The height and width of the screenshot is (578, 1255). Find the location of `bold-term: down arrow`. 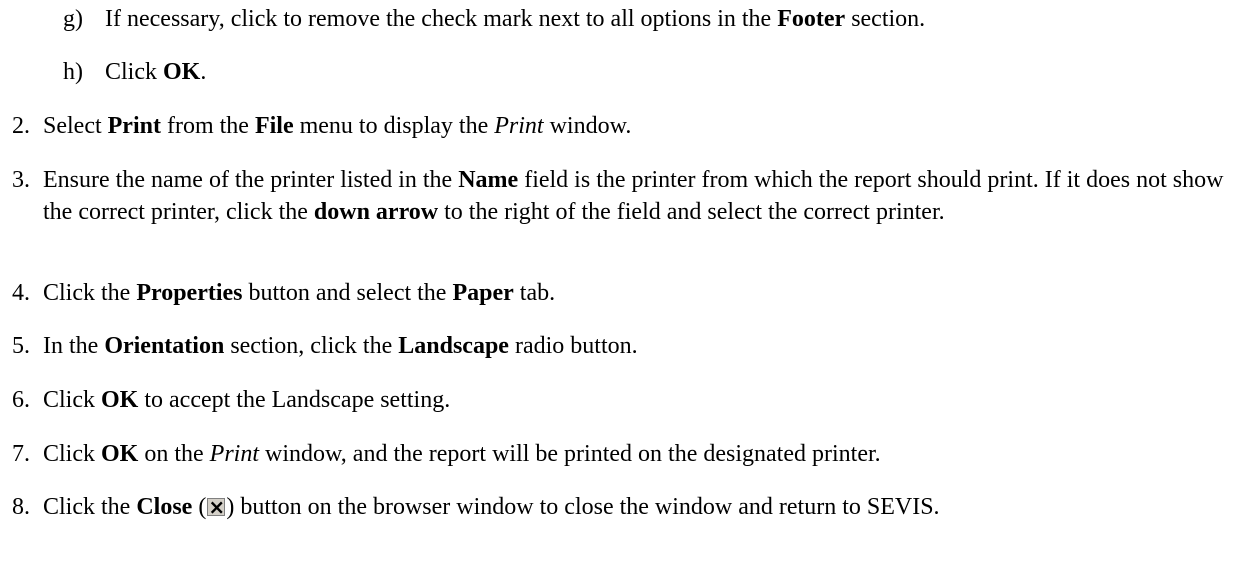

bold-term: down arrow is located at coordinates (376, 212).